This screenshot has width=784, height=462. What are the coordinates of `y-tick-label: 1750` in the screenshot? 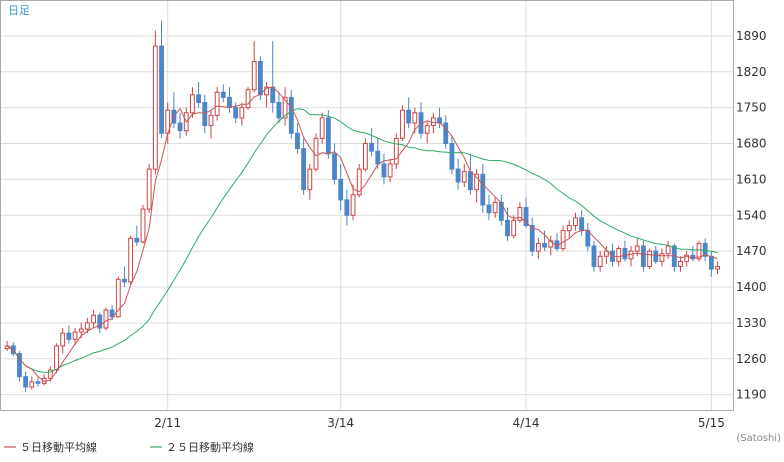 It's located at (751, 108).